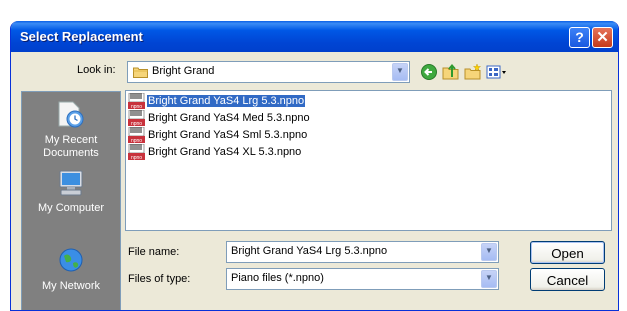 The width and height of the screenshot is (627, 311). Describe the element at coordinates (71, 260) in the screenshot. I see `network-icon` at that location.